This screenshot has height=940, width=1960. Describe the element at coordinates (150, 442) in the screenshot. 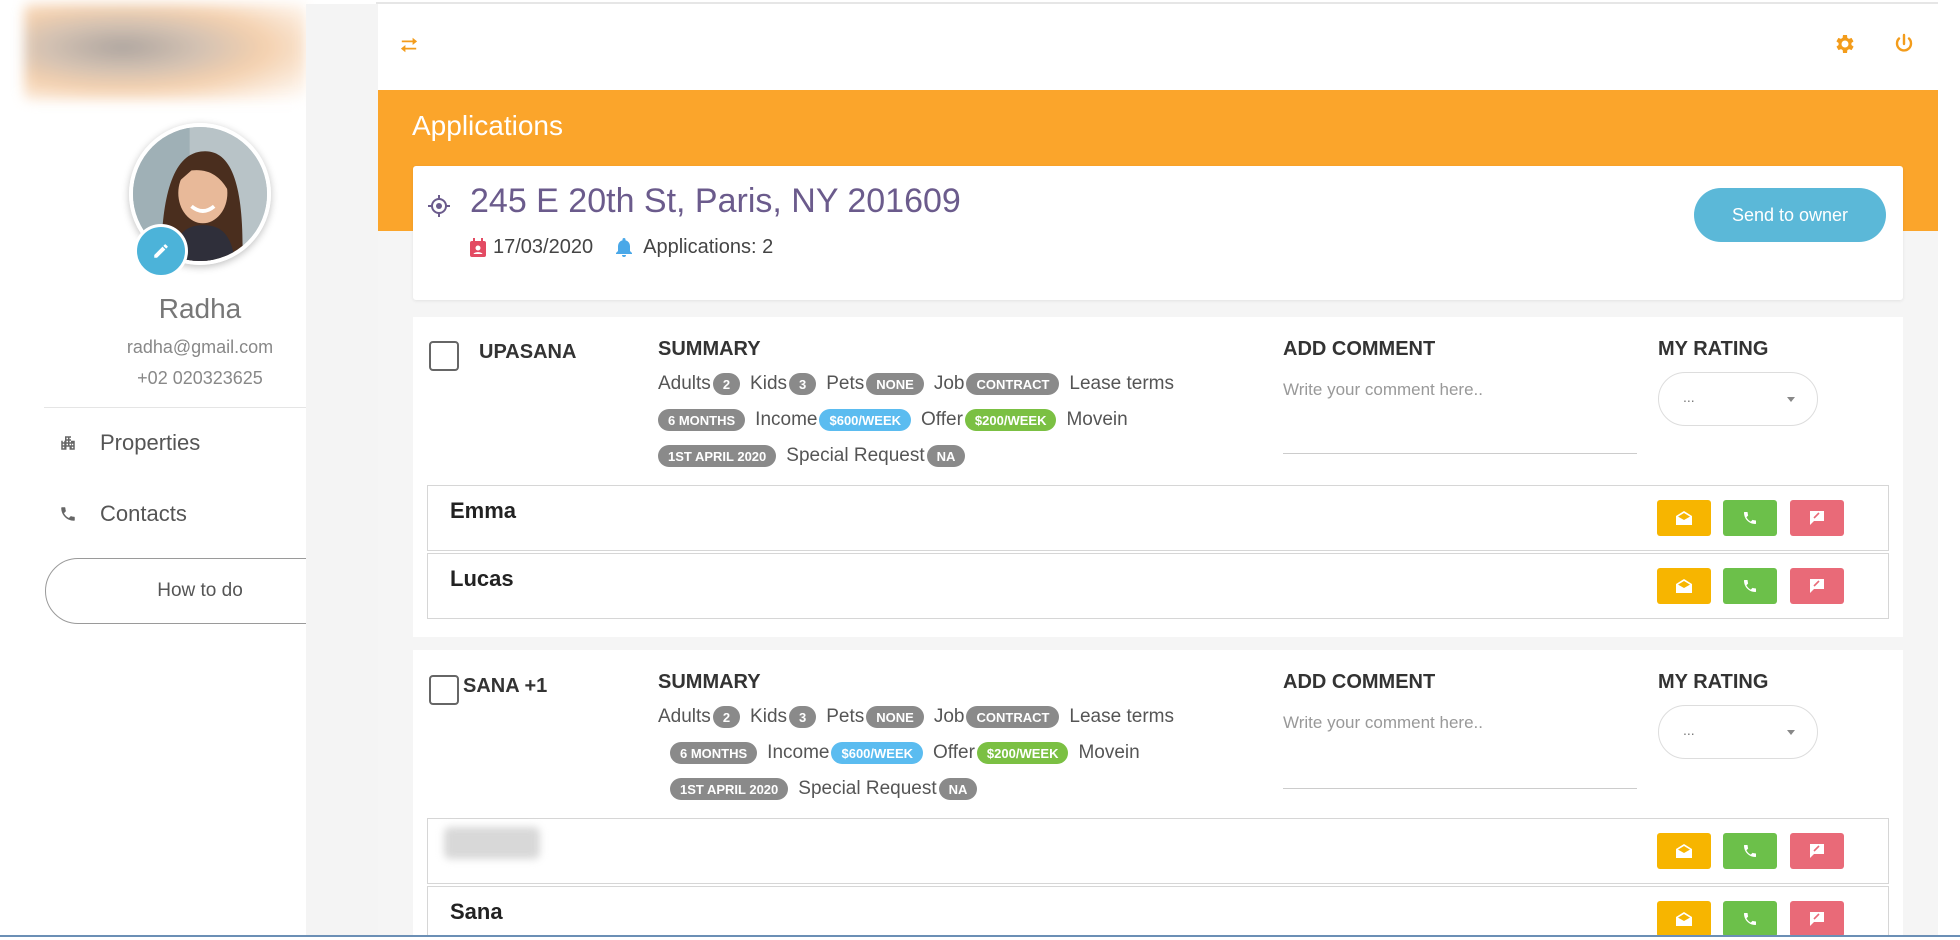

I see `sidebar-item-label: Properties` at that location.